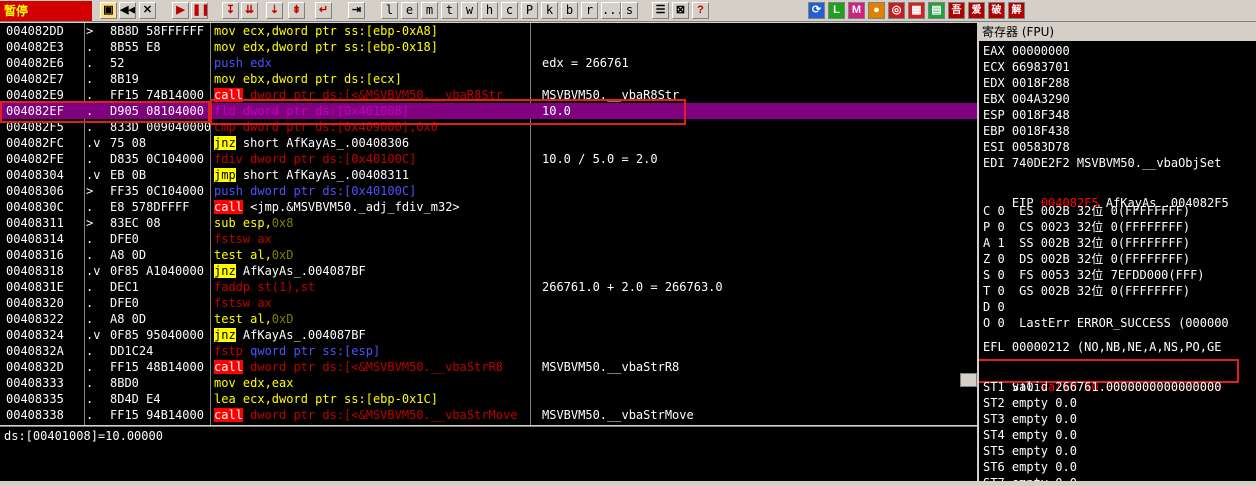  Describe the element at coordinates (856, 10) in the screenshot. I see `mem-icon: M` at that location.